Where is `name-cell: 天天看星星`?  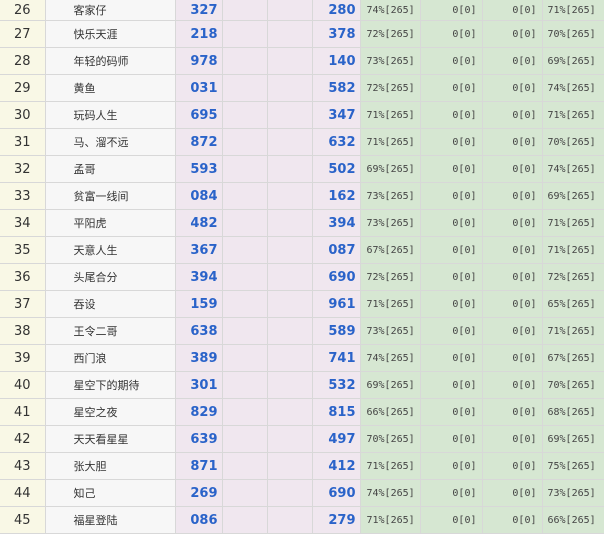 name-cell: 天天看星星 is located at coordinates (110, 439).